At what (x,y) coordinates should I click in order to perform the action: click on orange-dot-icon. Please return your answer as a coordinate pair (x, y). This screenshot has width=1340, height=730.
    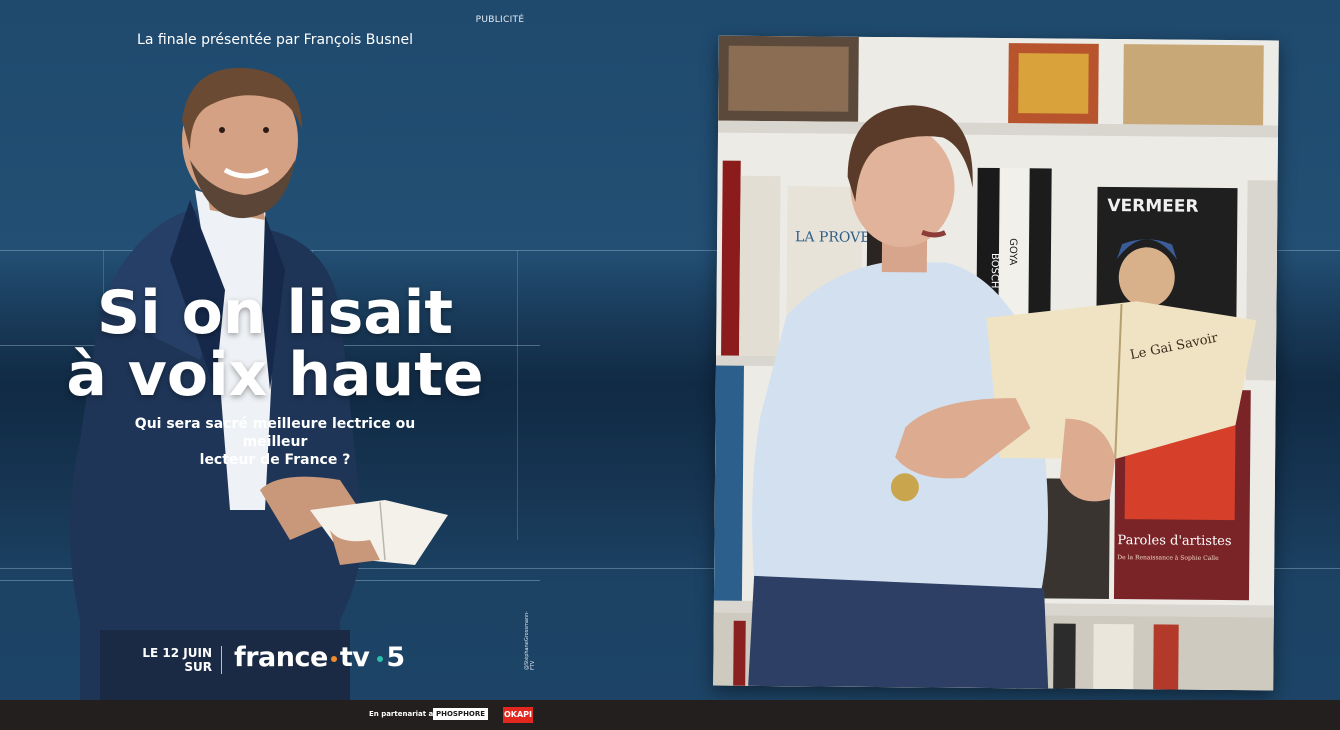
    Looking at the image, I should click on (333, 658).